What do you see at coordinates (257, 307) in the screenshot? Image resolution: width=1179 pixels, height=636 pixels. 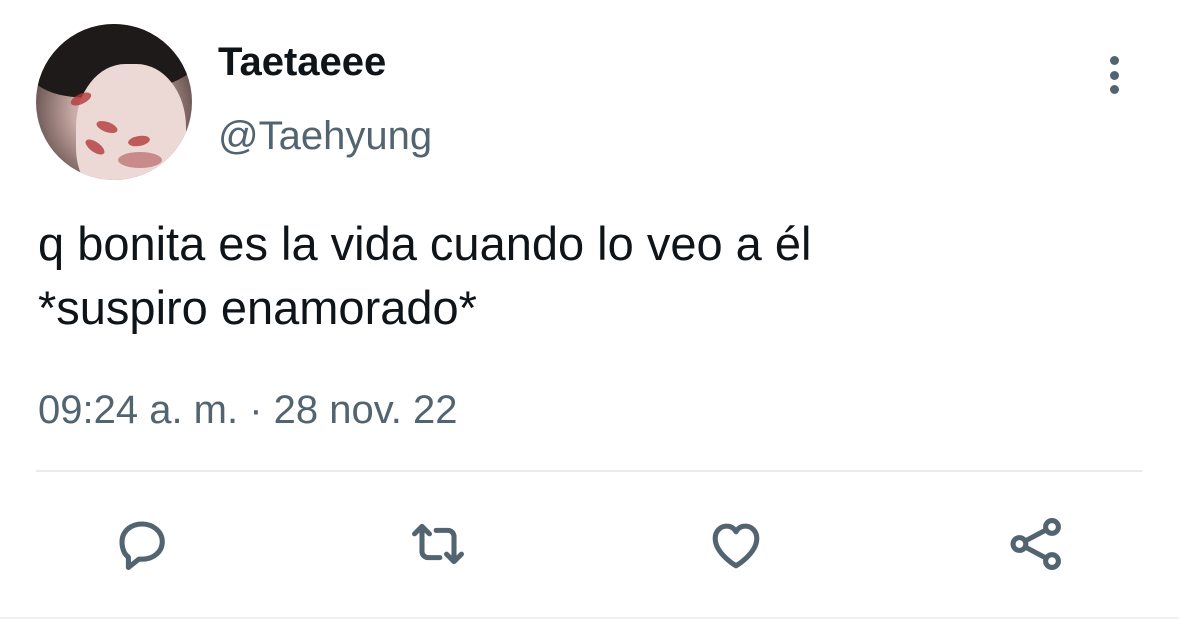 I see `tweet-text-line: *suspiro enamorado*` at bounding box center [257, 307].